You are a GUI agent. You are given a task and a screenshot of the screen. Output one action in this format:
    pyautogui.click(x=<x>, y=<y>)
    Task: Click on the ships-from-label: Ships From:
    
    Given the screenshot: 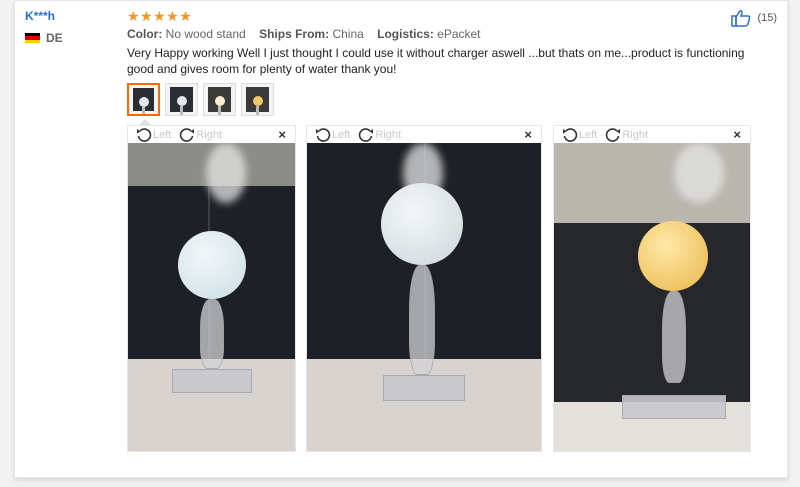 What is the action you would take?
    pyautogui.click(x=294, y=34)
    